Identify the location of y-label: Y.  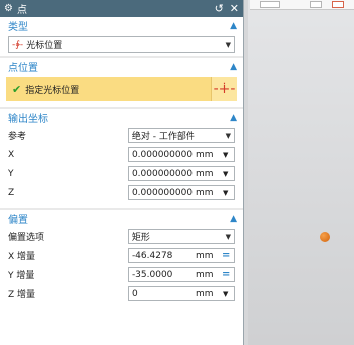
(11, 173).